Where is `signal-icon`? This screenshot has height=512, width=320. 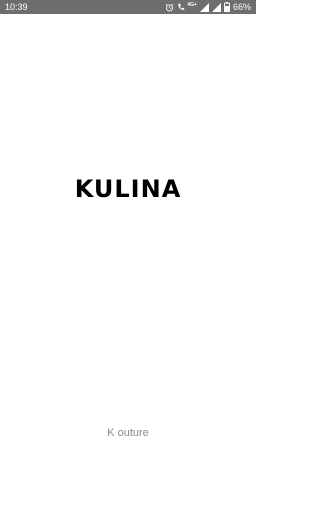 signal-icon is located at coordinates (204, 7).